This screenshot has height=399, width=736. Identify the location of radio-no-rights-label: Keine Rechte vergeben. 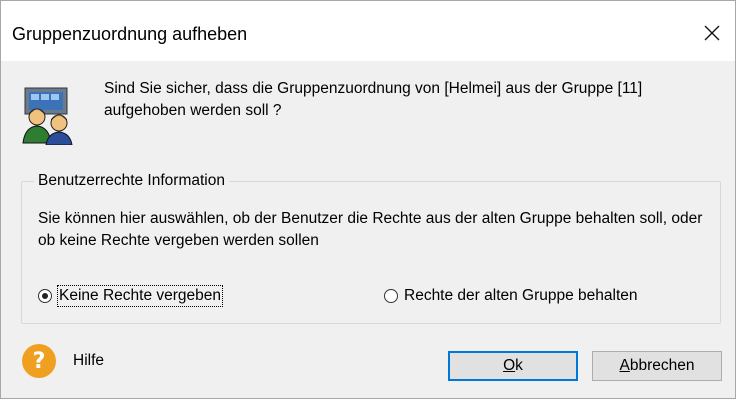
(140, 296).